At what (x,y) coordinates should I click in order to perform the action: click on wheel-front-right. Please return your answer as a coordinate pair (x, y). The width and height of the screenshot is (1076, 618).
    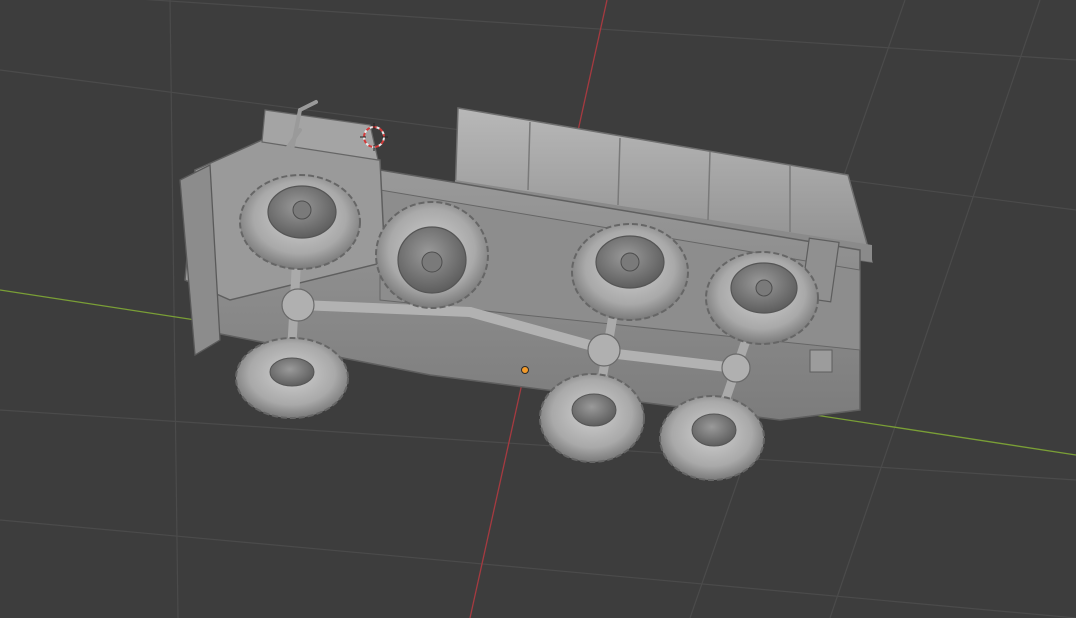
    Looking at the image, I should click on (292, 378).